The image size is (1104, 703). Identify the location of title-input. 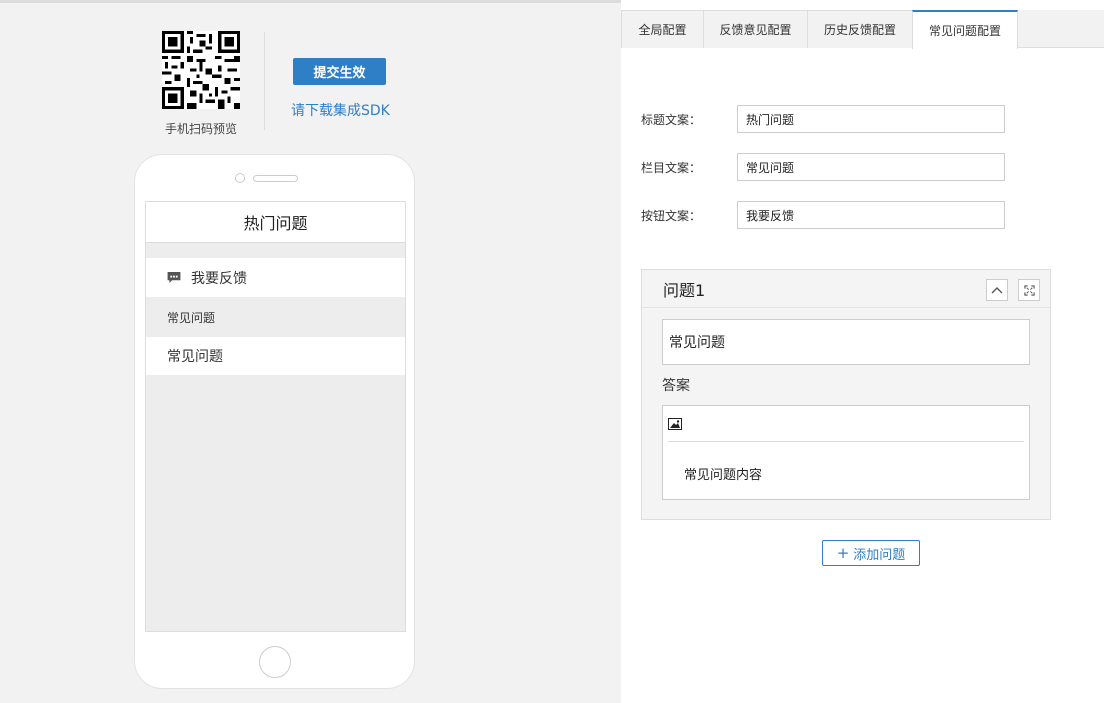
(871, 119).